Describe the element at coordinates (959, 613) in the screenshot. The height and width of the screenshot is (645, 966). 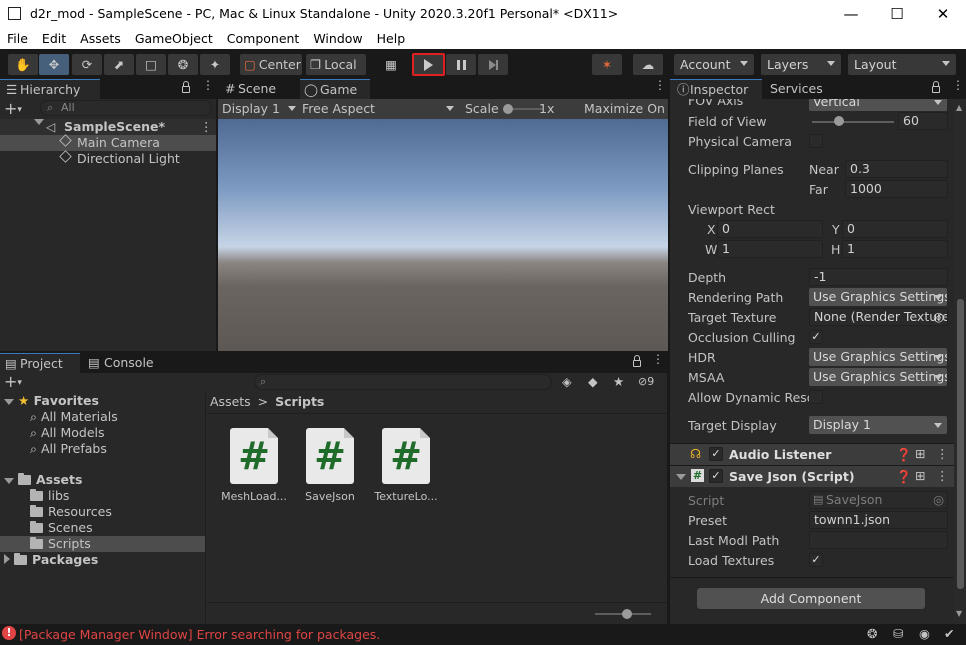
I see `scroll-down-icon: ▼` at that location.